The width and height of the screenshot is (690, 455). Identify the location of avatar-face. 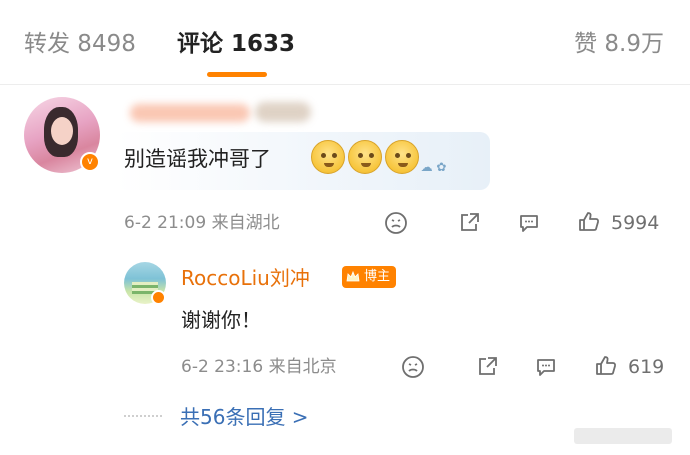
(62, 131).